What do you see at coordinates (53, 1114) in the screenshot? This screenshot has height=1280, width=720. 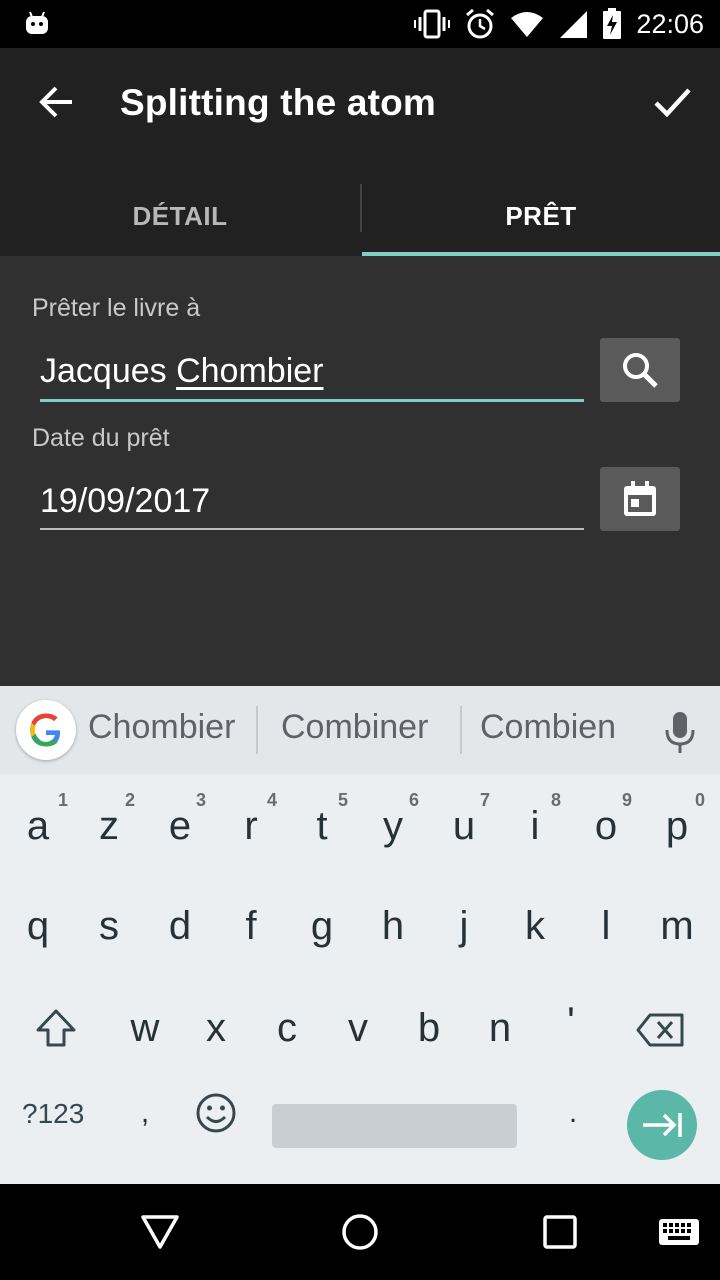 I see `symbols-key: ?123` at bounding box center [53, 1114].